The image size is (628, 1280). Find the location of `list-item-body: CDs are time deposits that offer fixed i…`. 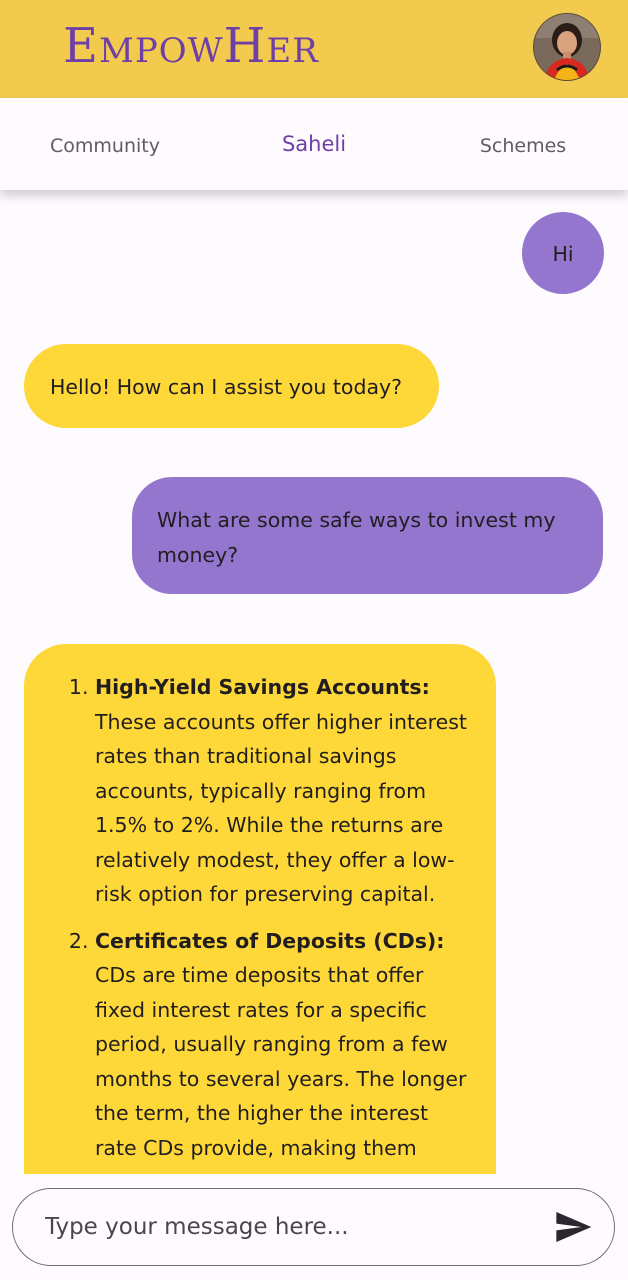

list-item-body: CDs are time deposits that offer fixed i… is located at coordinates (281, 1061).